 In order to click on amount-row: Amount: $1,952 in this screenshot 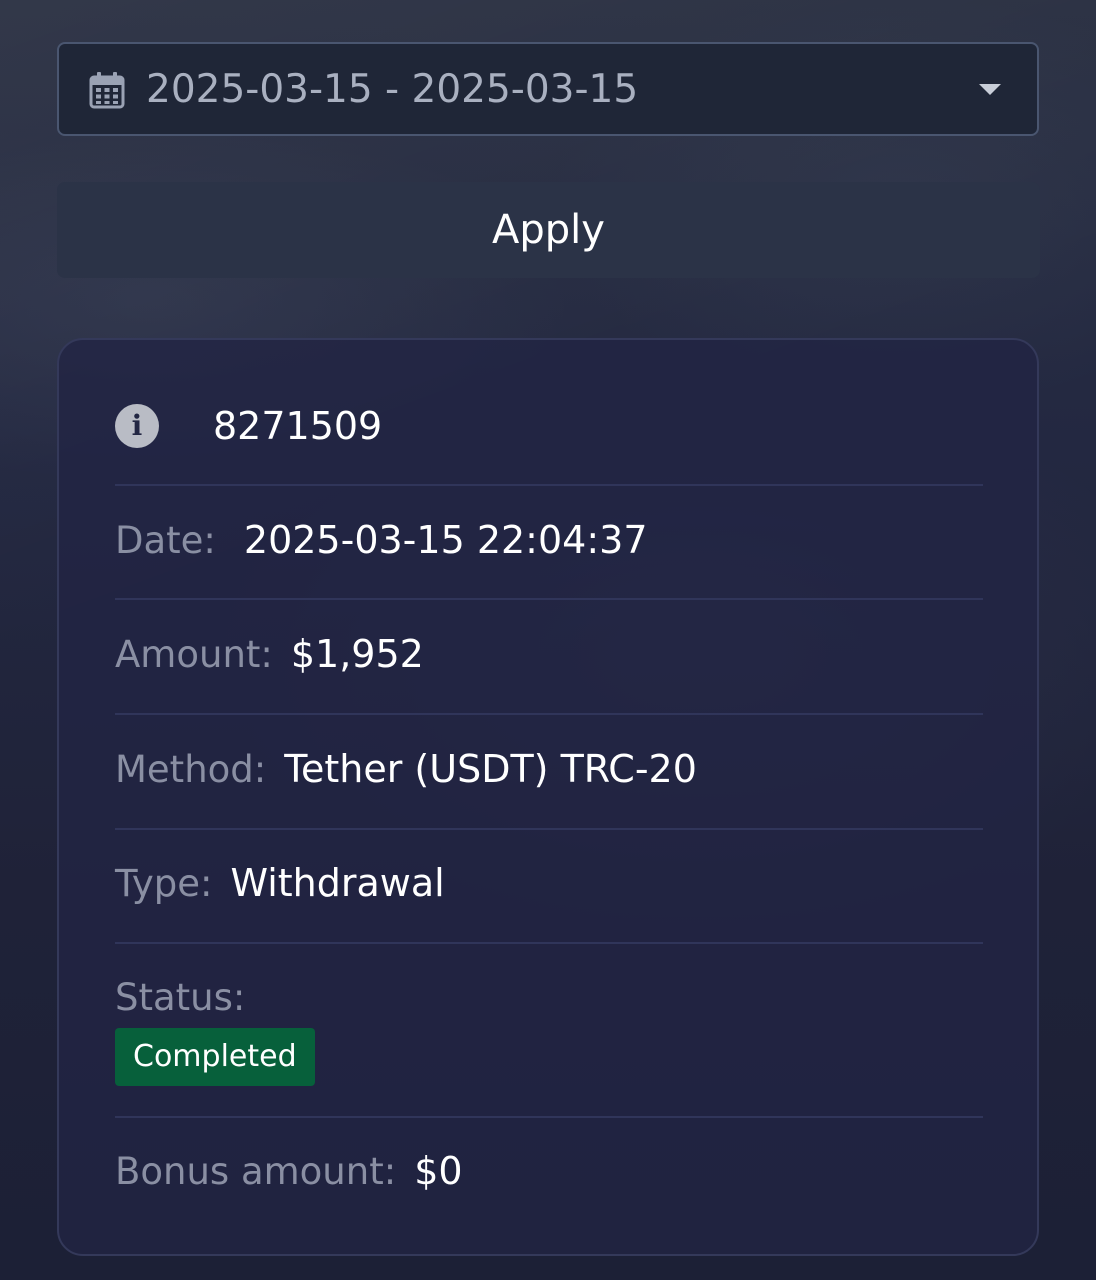, I will do `click(549, 654)`.